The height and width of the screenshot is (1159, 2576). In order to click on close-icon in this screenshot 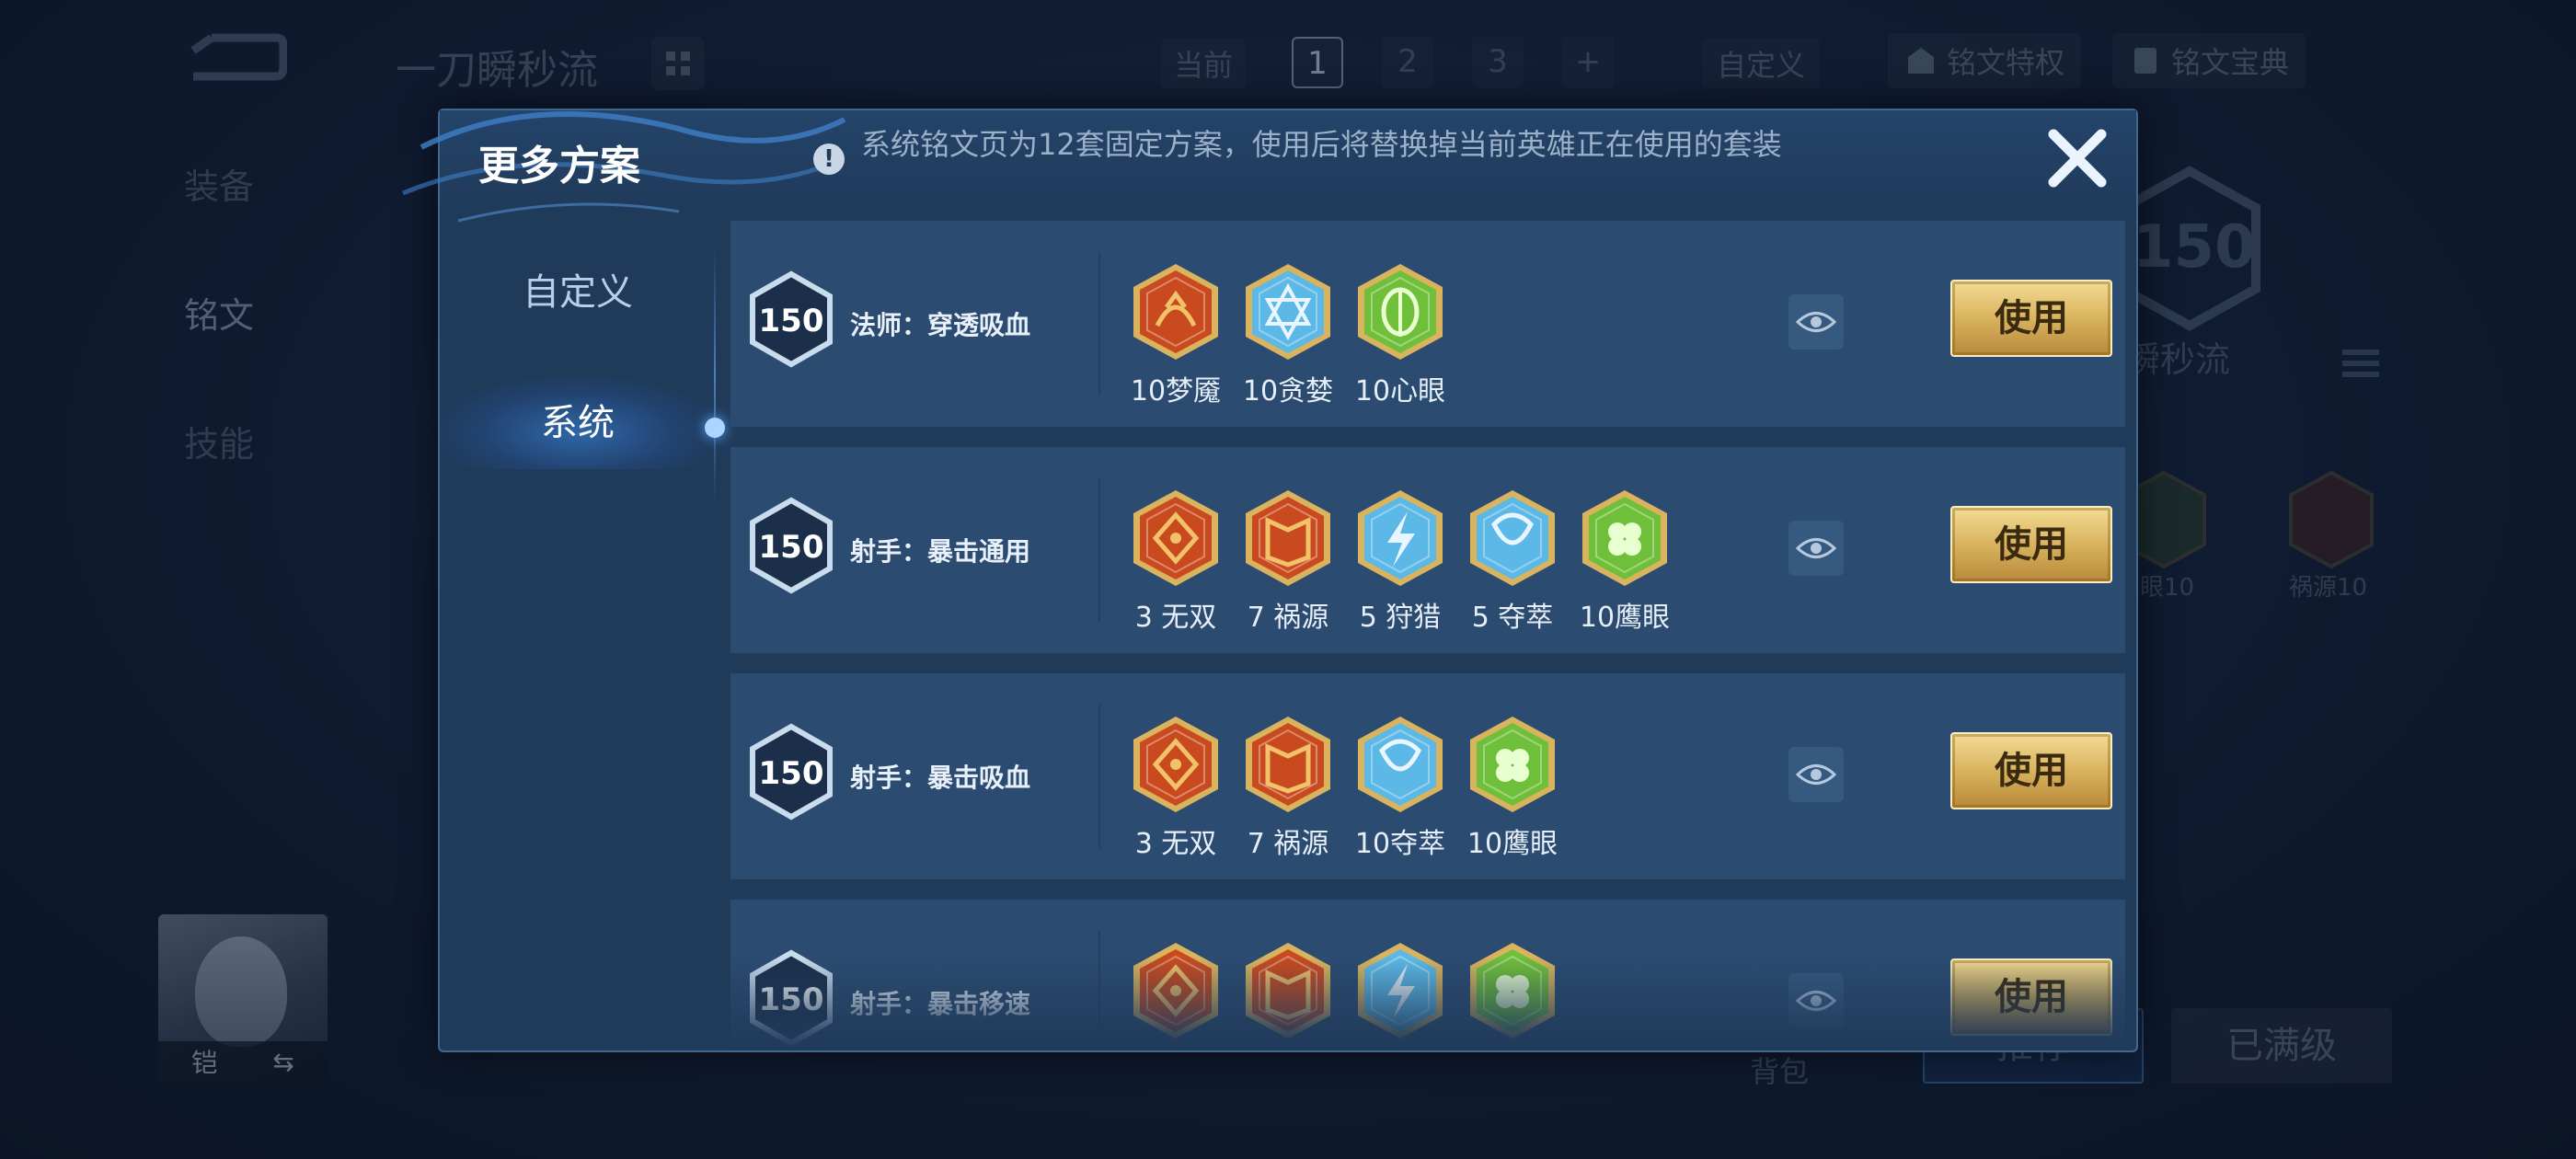, I will do `click(2077, 158)`.